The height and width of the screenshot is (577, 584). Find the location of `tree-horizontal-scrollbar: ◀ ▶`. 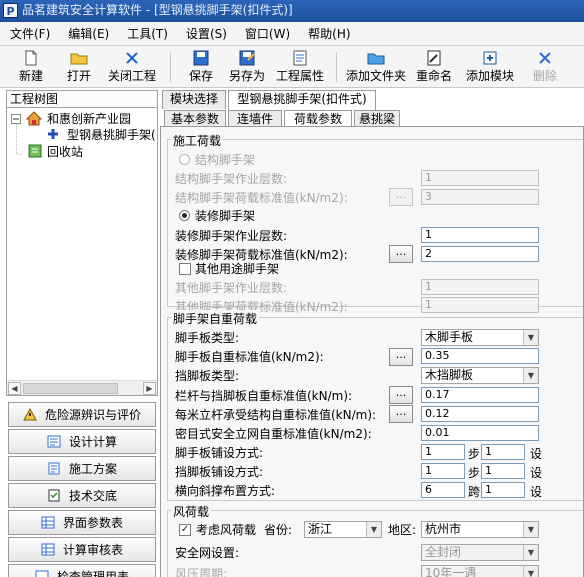

tree-horizontal-scrollbar: ◀ ▶ is located at coordinates (82, 387).